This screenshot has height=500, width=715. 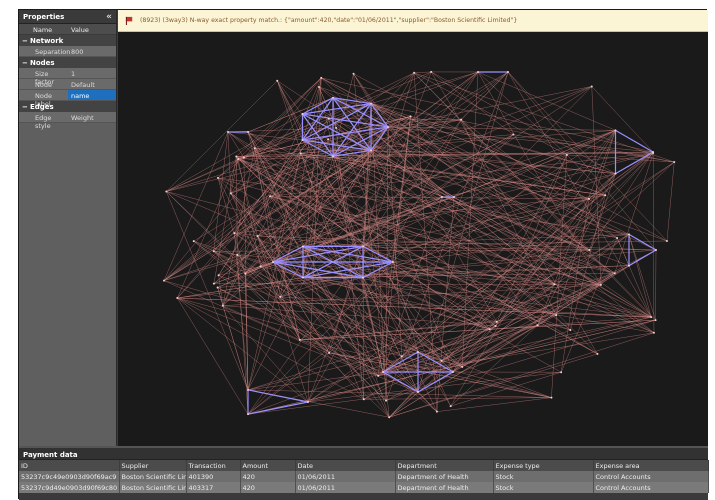 I want to click on property-value: name, so click(x=92, y=95).